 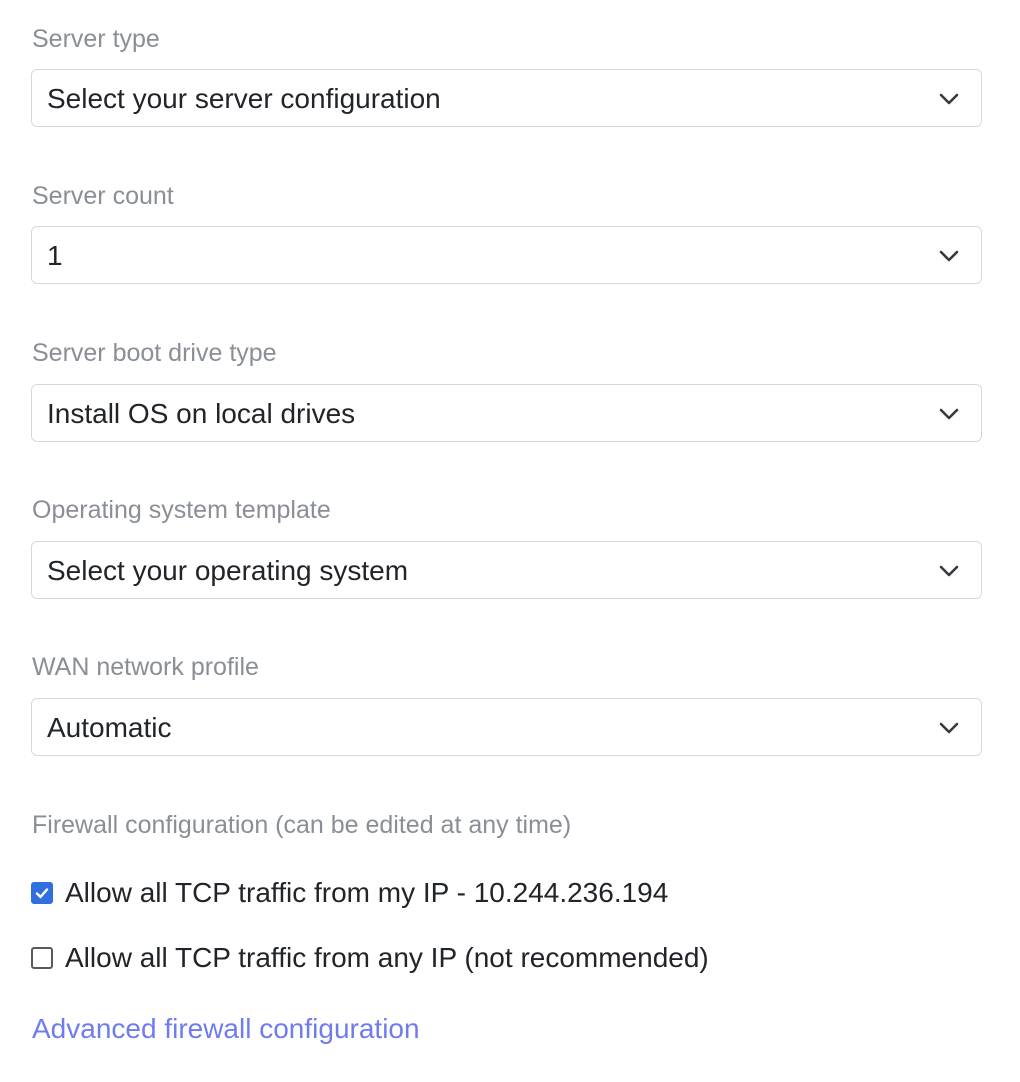 What do you see at coordinates (145, 667) in the screenshot?
I see `wan-profile-label: WAN network profile` at bounding box center [145, 667].